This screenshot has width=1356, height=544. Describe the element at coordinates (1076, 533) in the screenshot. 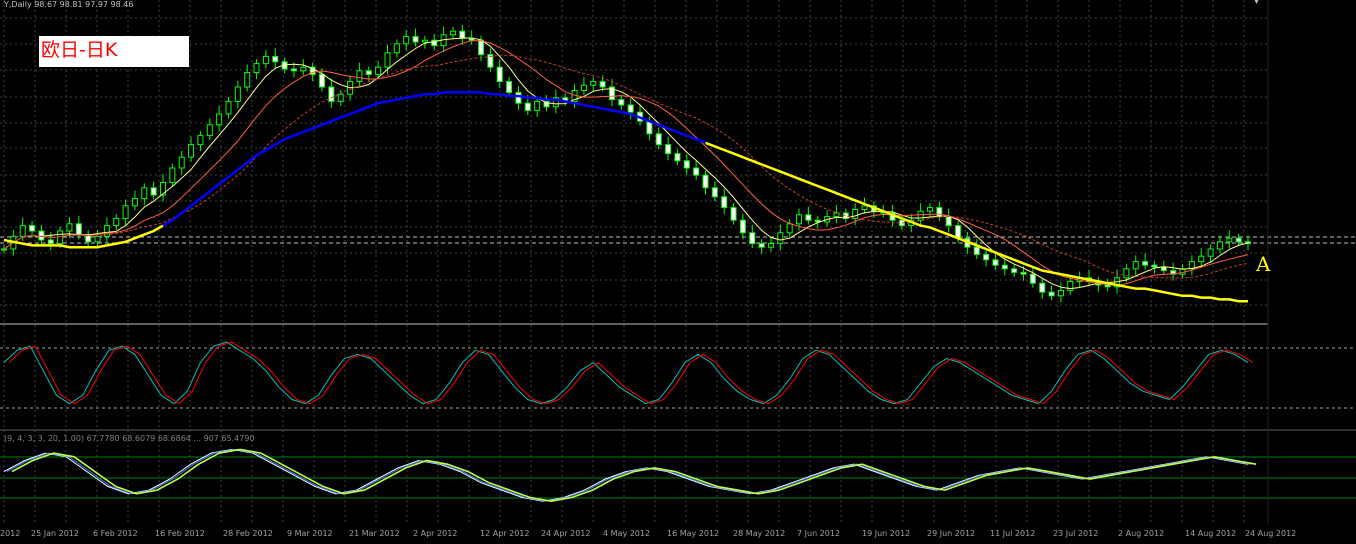

I see `x-axis-date: 23 Jul 2012` at that location.